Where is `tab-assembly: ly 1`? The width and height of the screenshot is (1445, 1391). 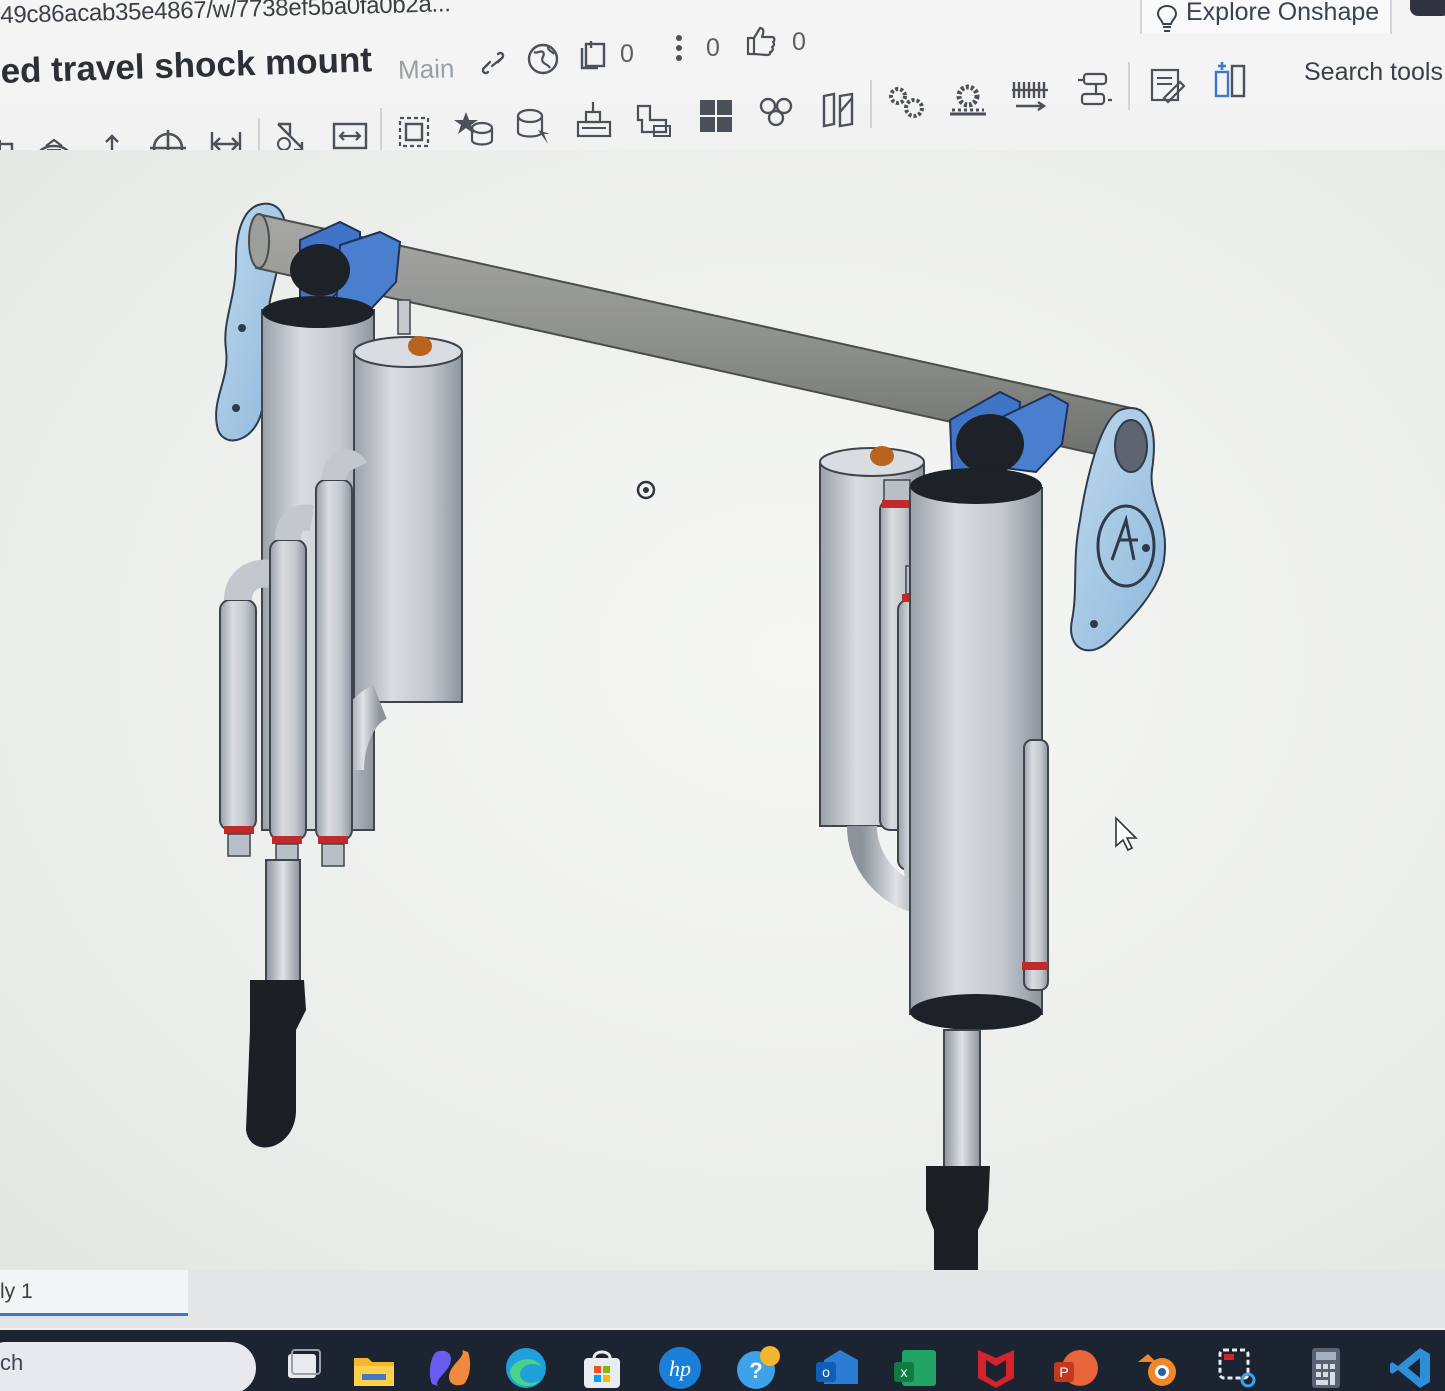
tab-assembly: ly 1 is located at coordinates (94, 1293).